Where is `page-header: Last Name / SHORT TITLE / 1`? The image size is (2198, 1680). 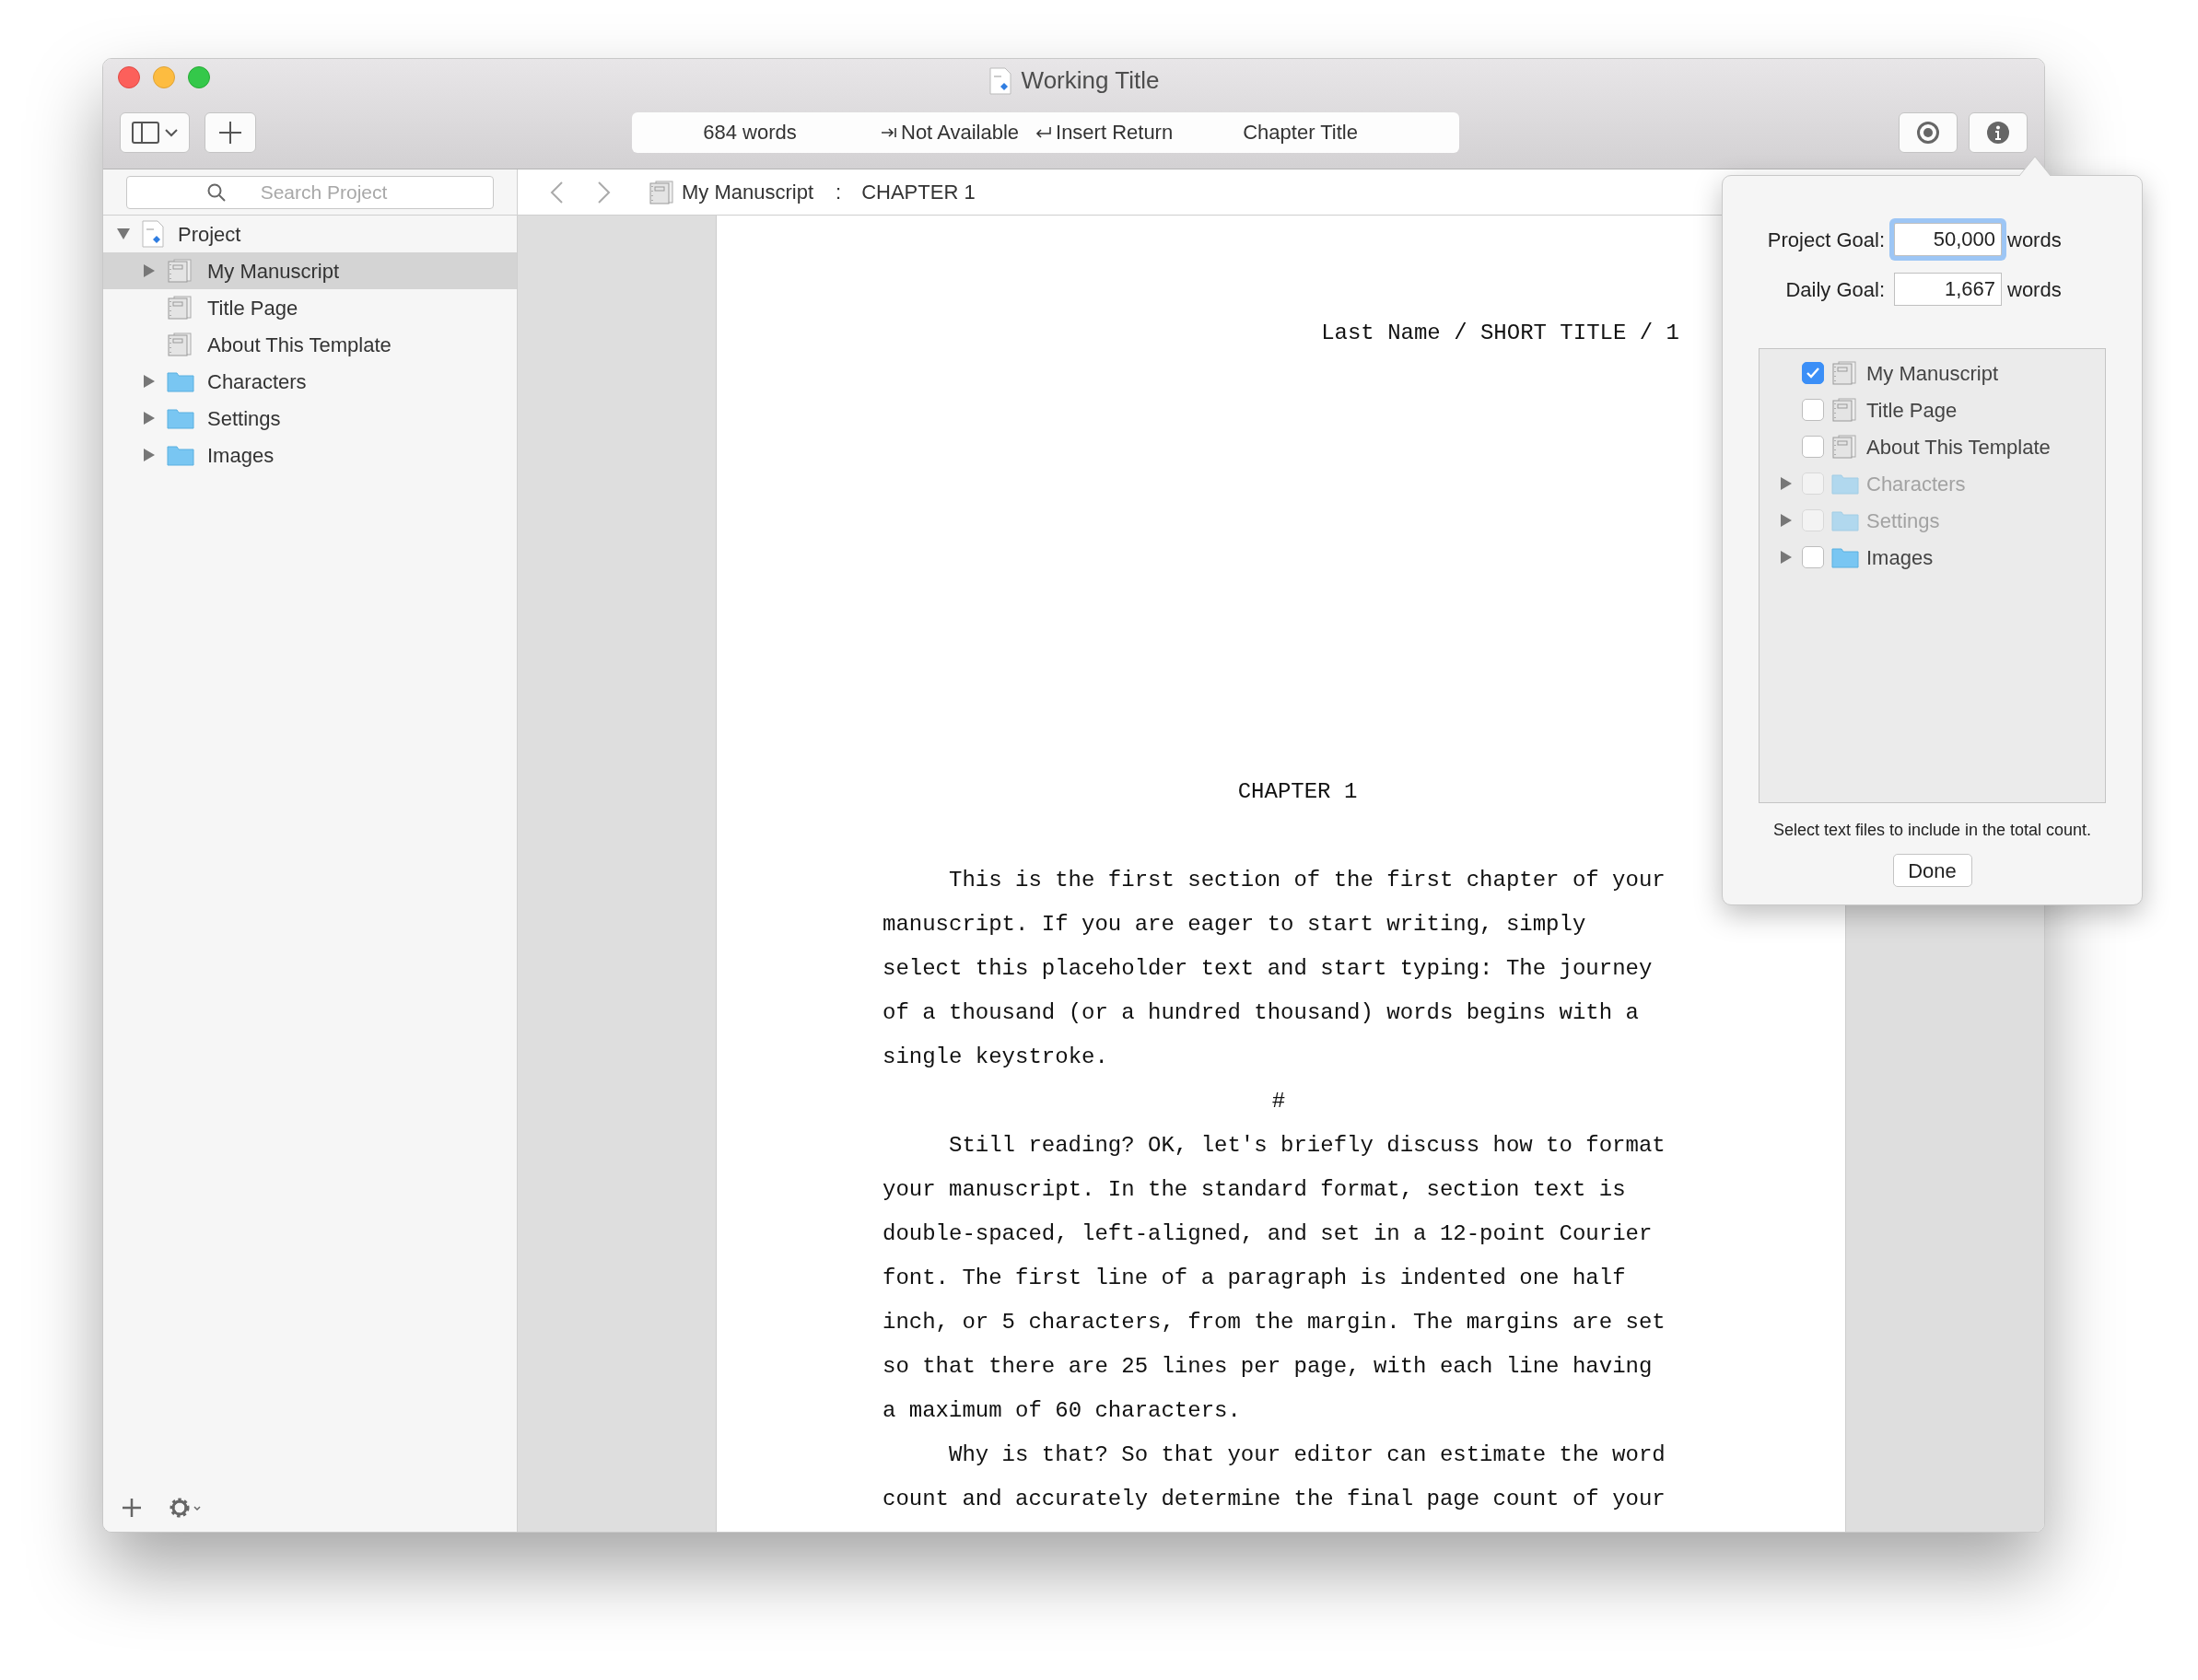
page-header: Last Name / SHORT TITLE / 1 is located at coordinates (1500, 333).